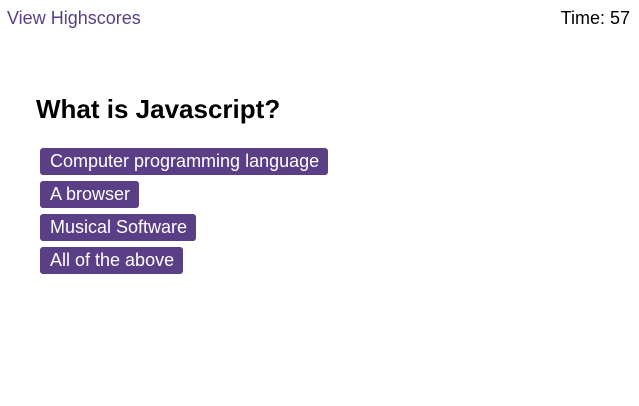 The width and height of the screenshot is (639, 406). What do you see at coordinates (582, 18) in the screenshot?
I see `timer-label: Time:` at bounding box center [582, 18].